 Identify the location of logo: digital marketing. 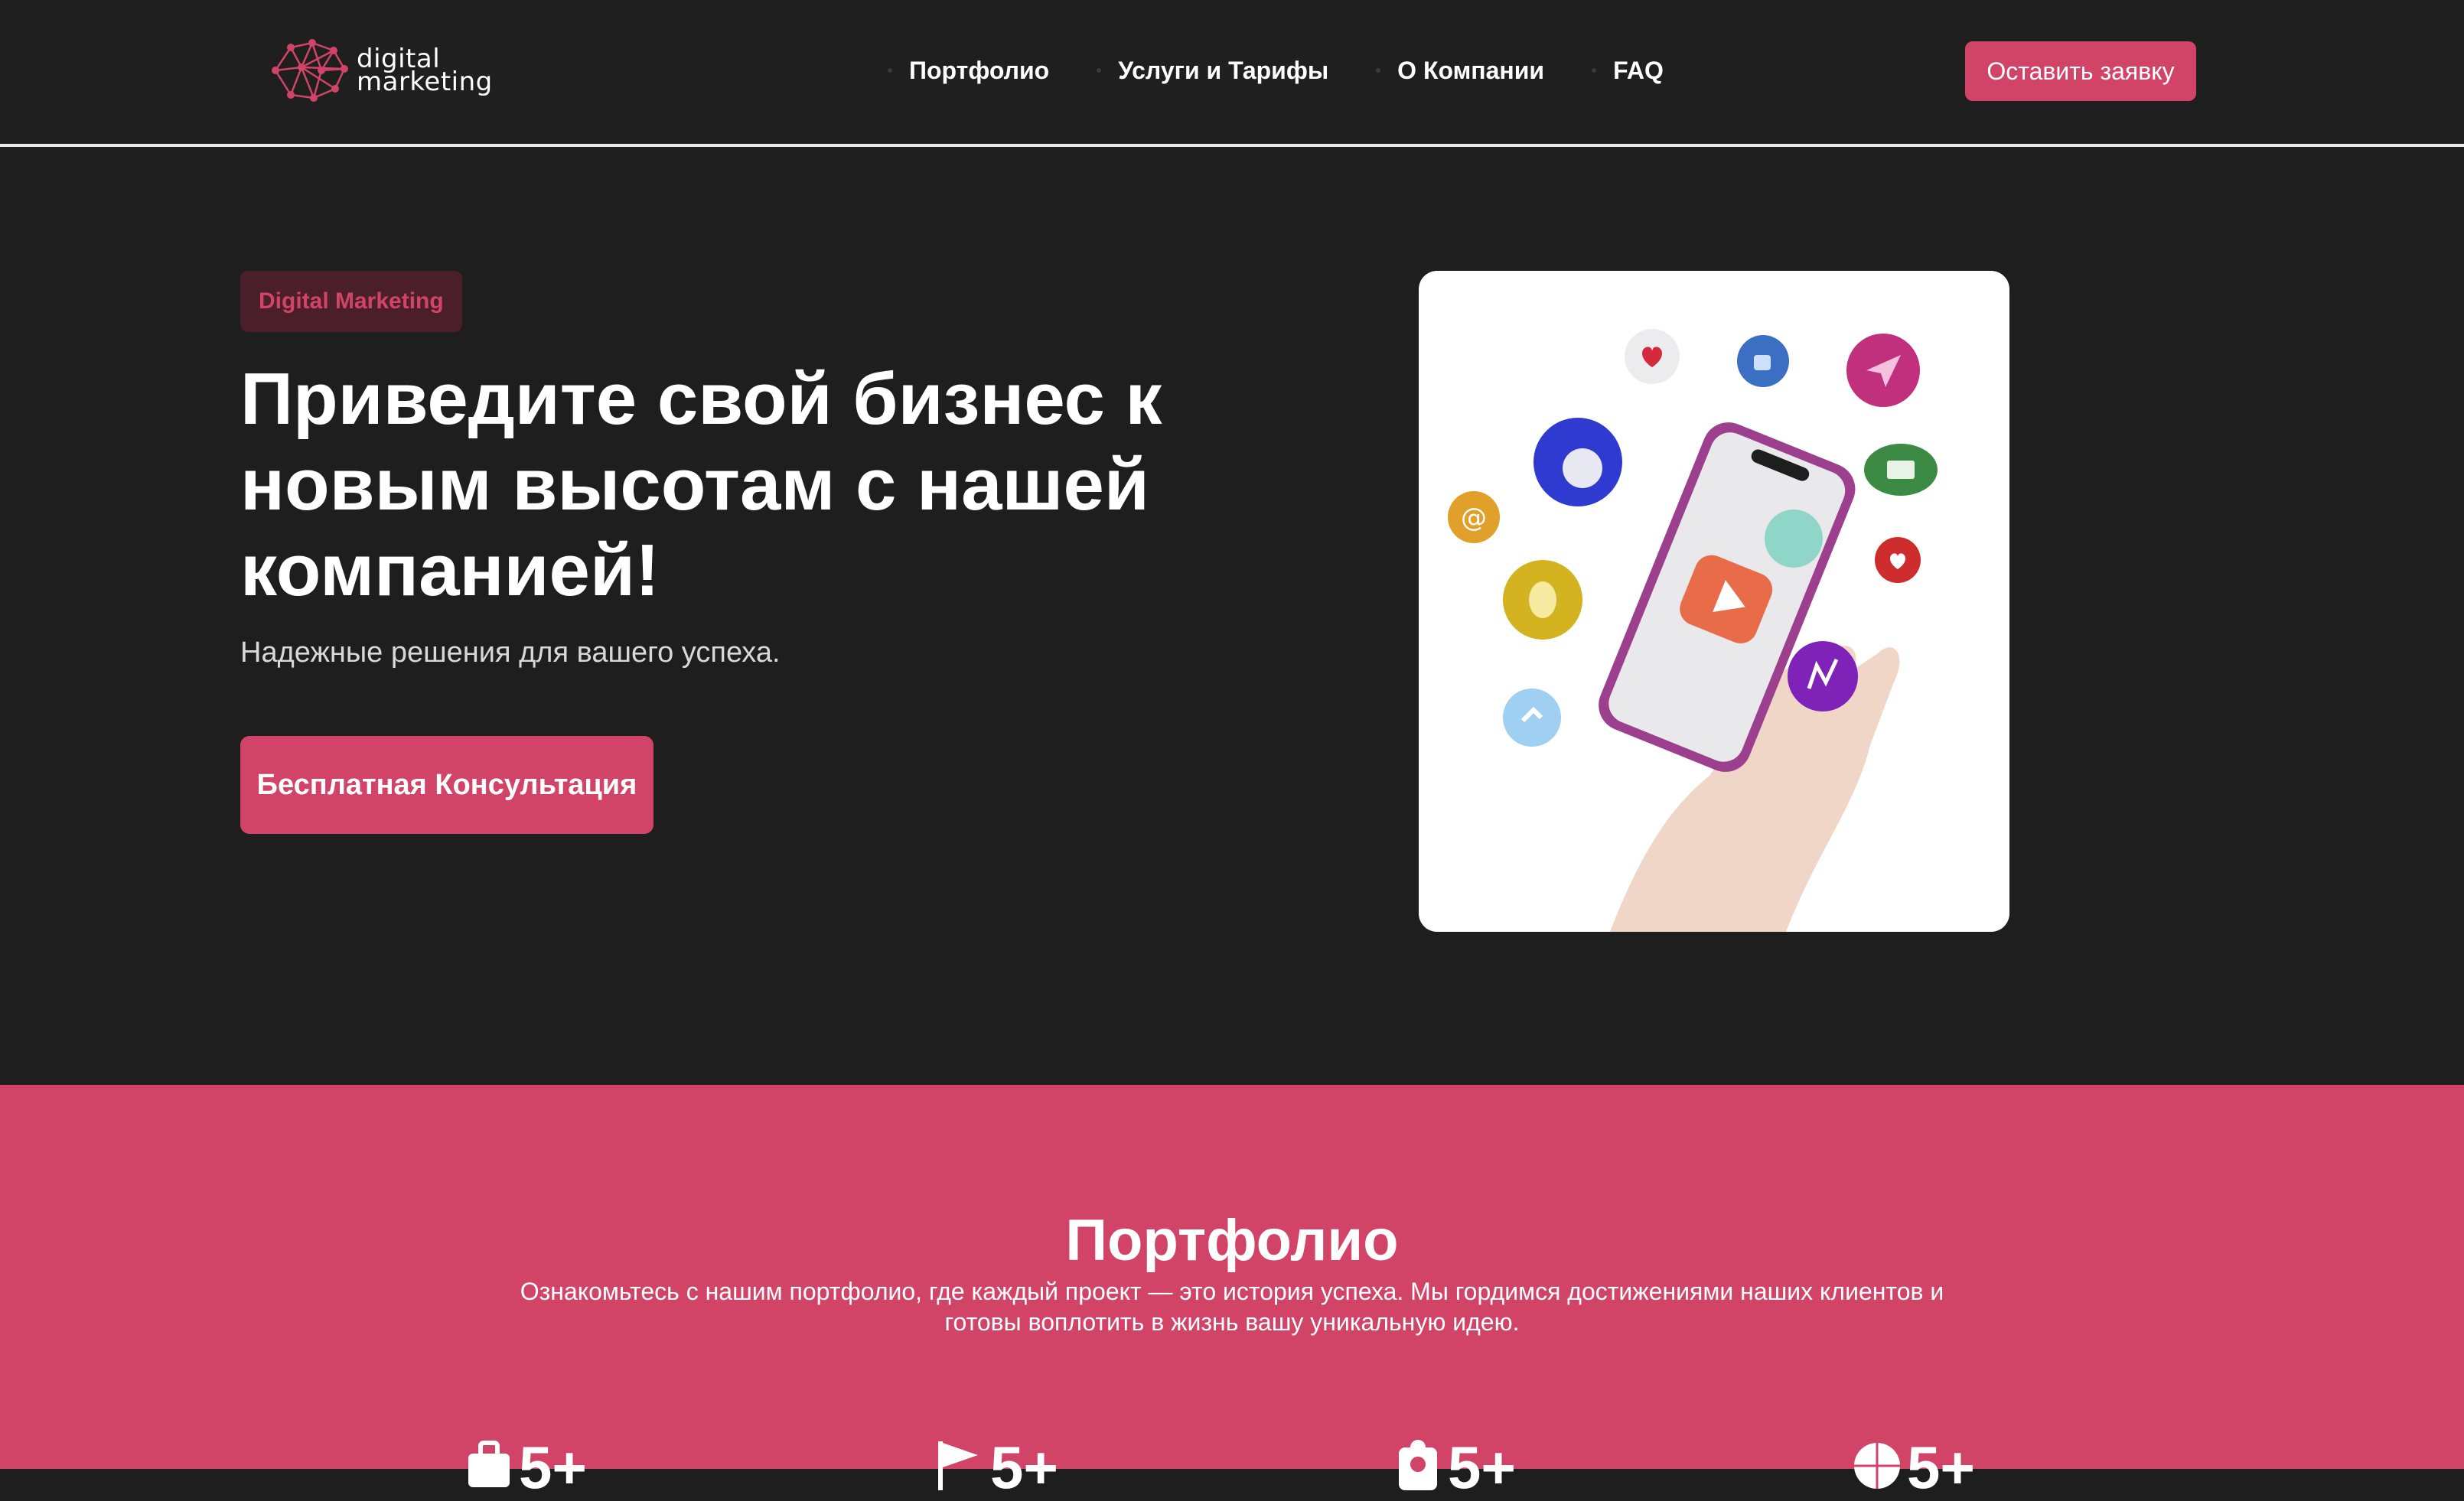
(382, 70).